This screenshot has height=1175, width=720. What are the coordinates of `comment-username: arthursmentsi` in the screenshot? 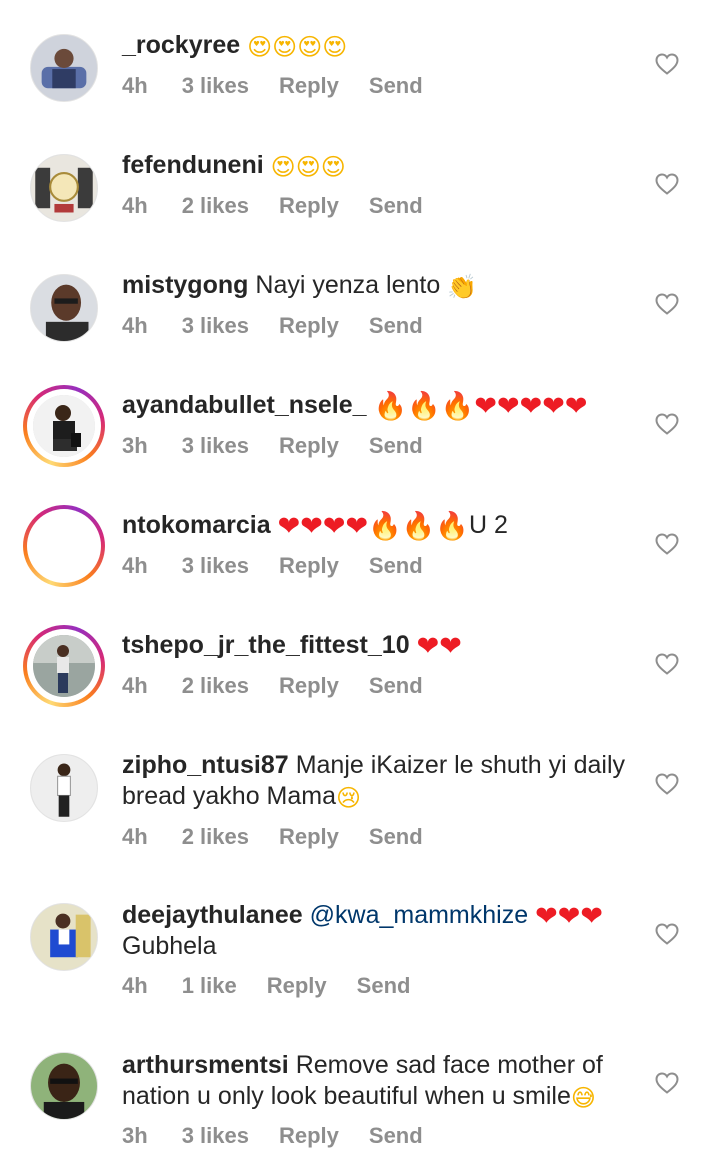 It's located at (205, 1065).